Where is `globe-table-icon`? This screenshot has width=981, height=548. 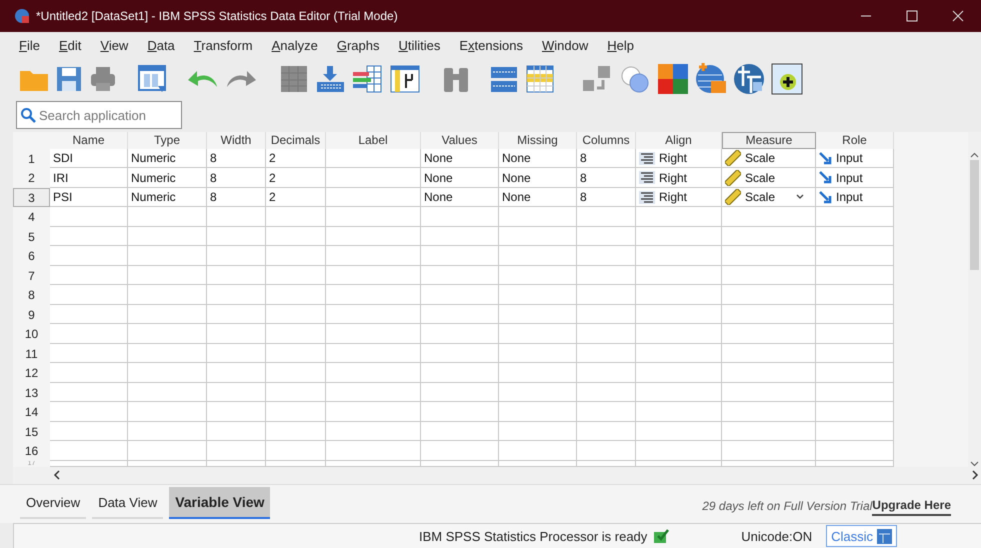
globe-table-icon is located at coordinates (711, 79).